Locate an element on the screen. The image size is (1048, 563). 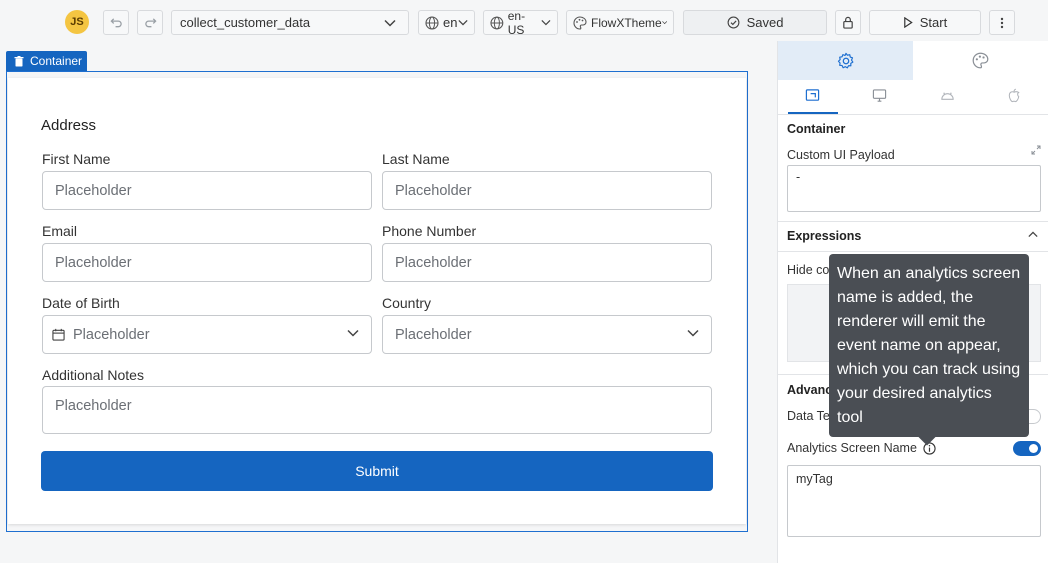
active-tab-indicator is located at coordinates (813, 113).